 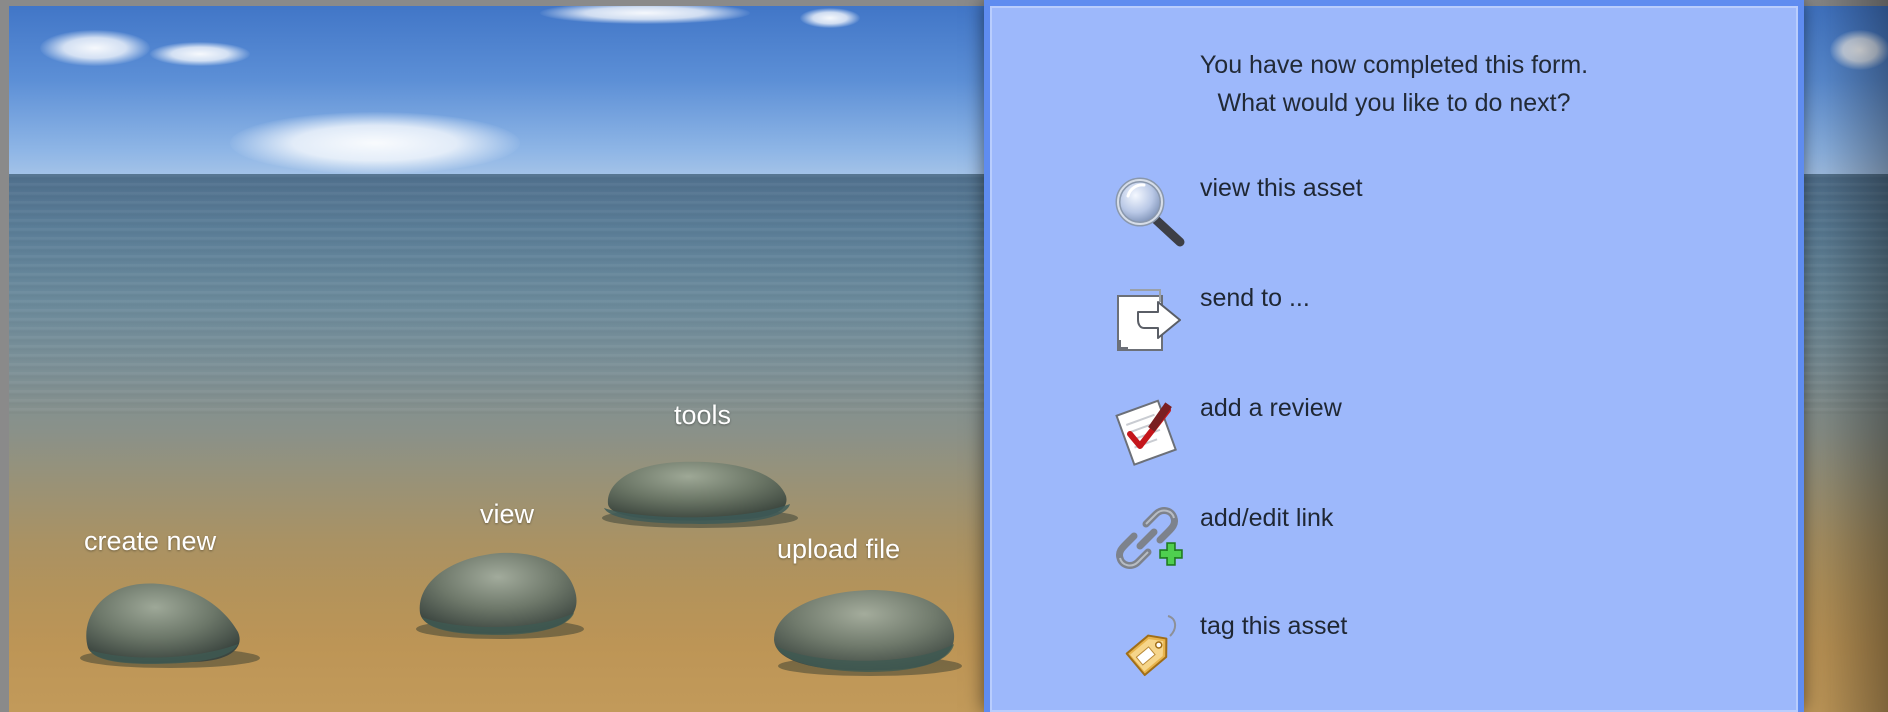 I want to click on tools-stone: tools, so click(x=700, y=465).